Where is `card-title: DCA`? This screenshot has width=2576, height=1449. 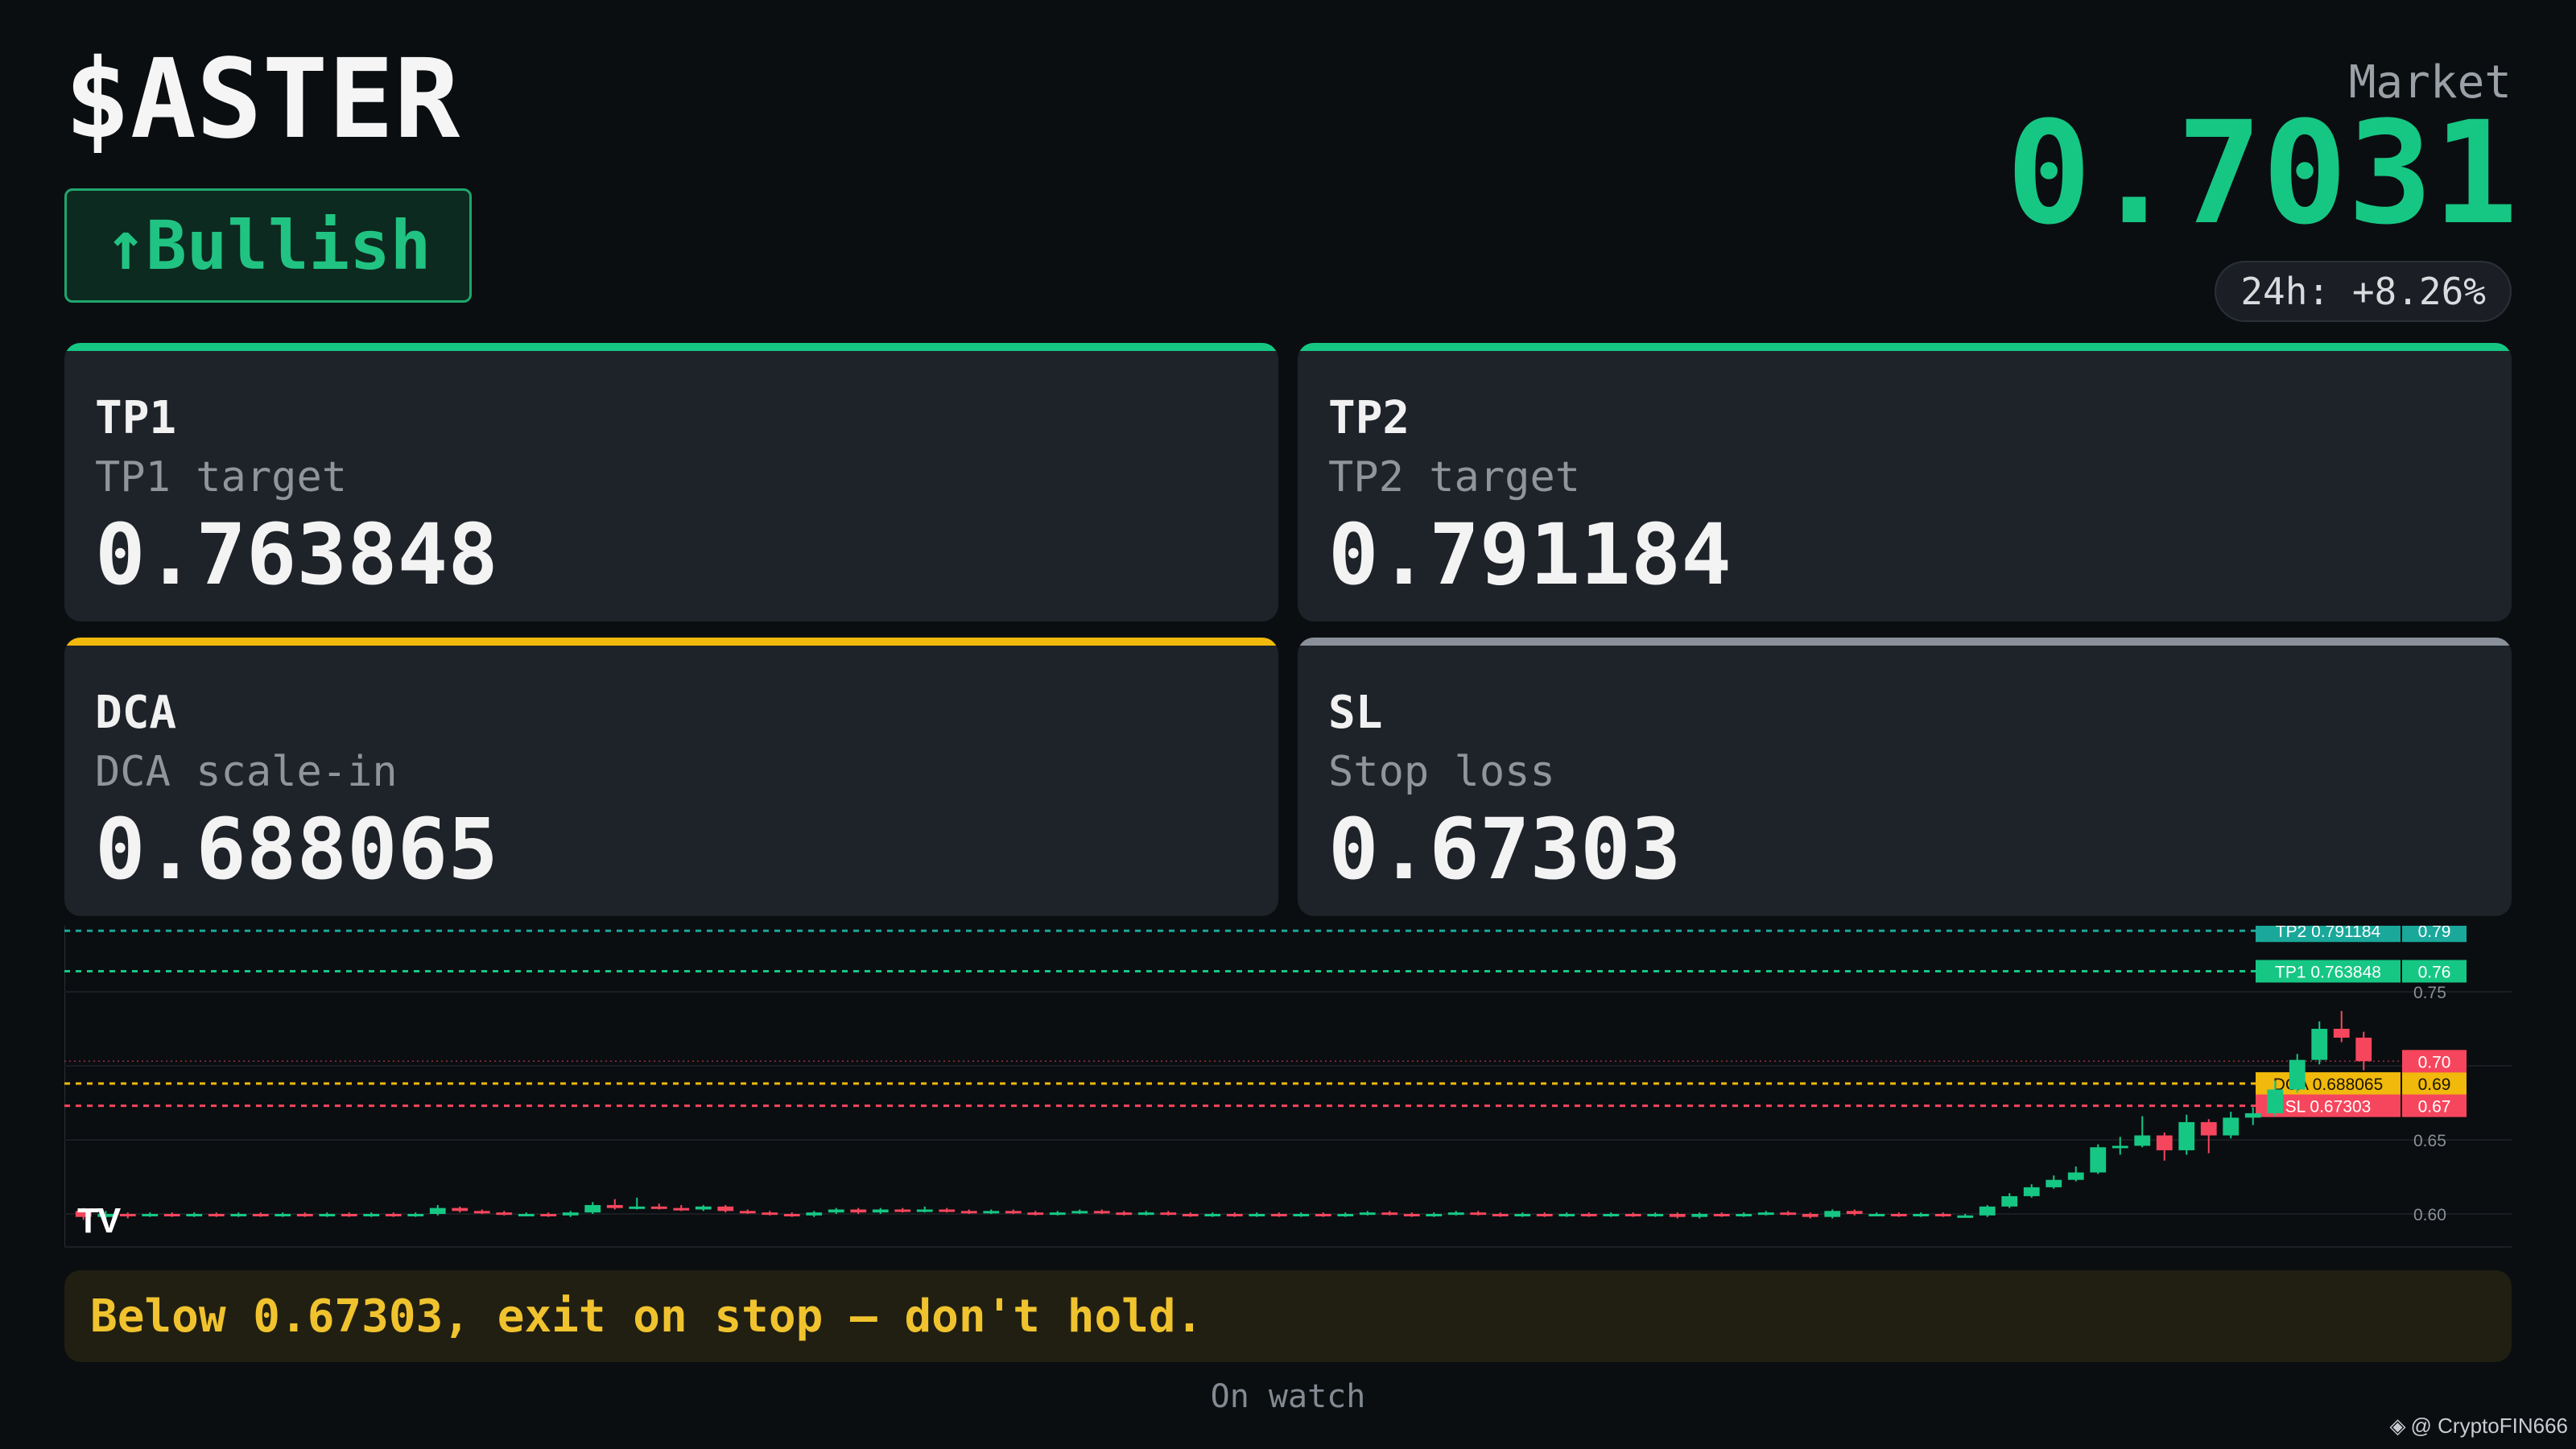 card-title: DCA is located at coordinates (136, 713).